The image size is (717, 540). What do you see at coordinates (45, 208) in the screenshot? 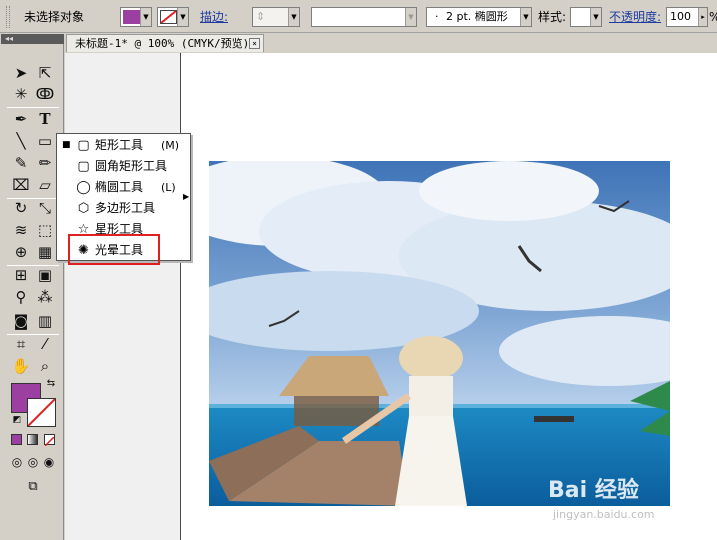
I see `scale-tool-icon: ⤡` at bounding box center [45, 208].